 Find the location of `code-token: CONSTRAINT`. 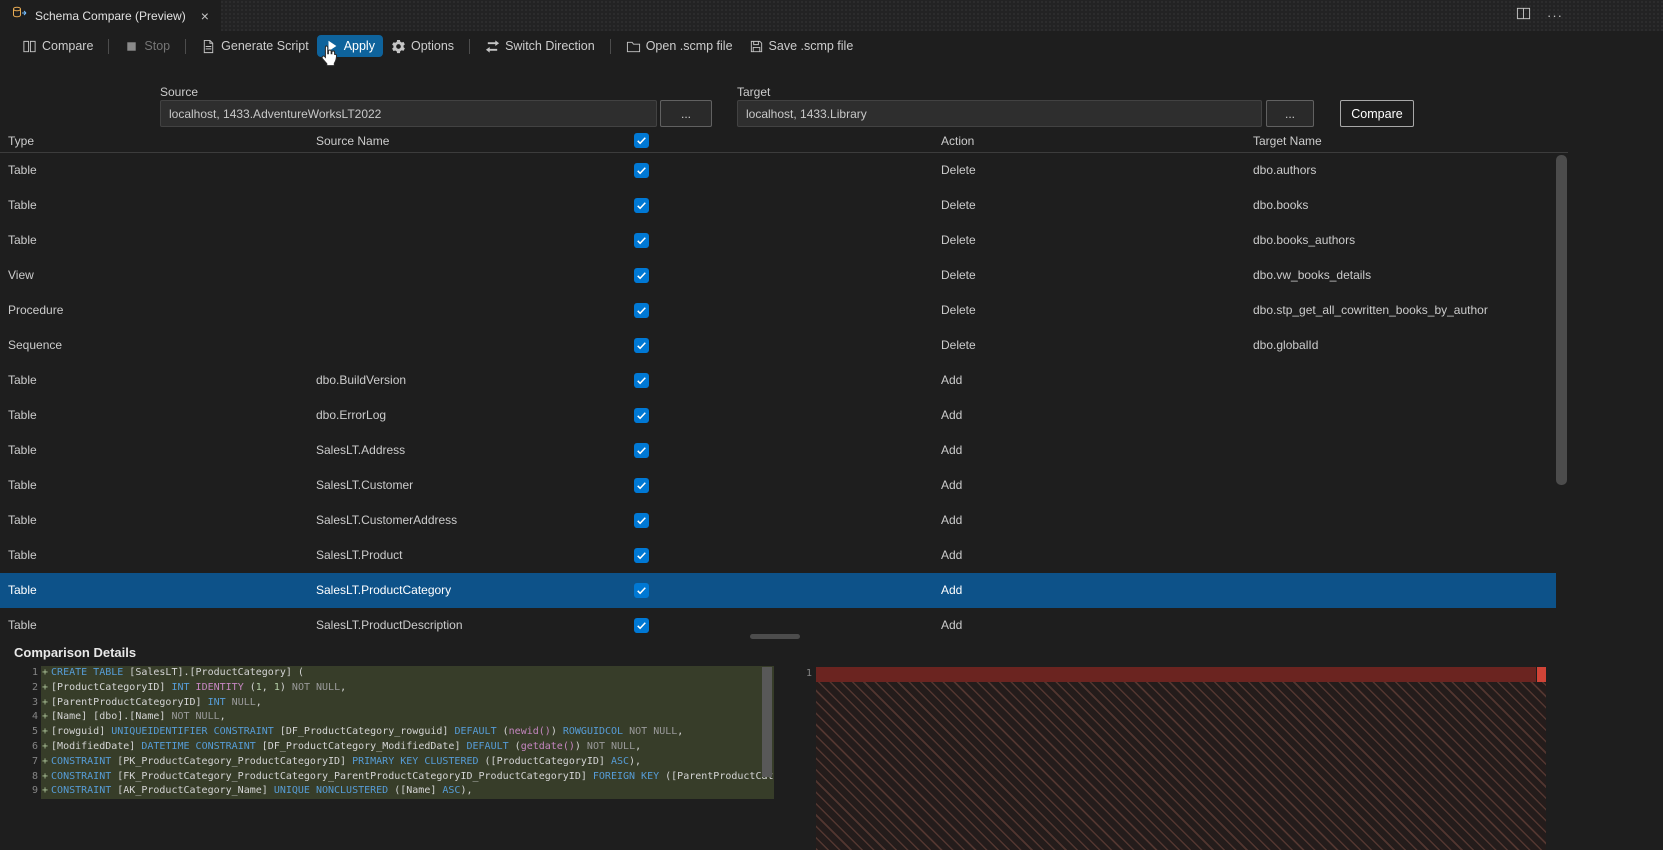

code-token: CONSTRAINT is located at coordinates (81, 761).